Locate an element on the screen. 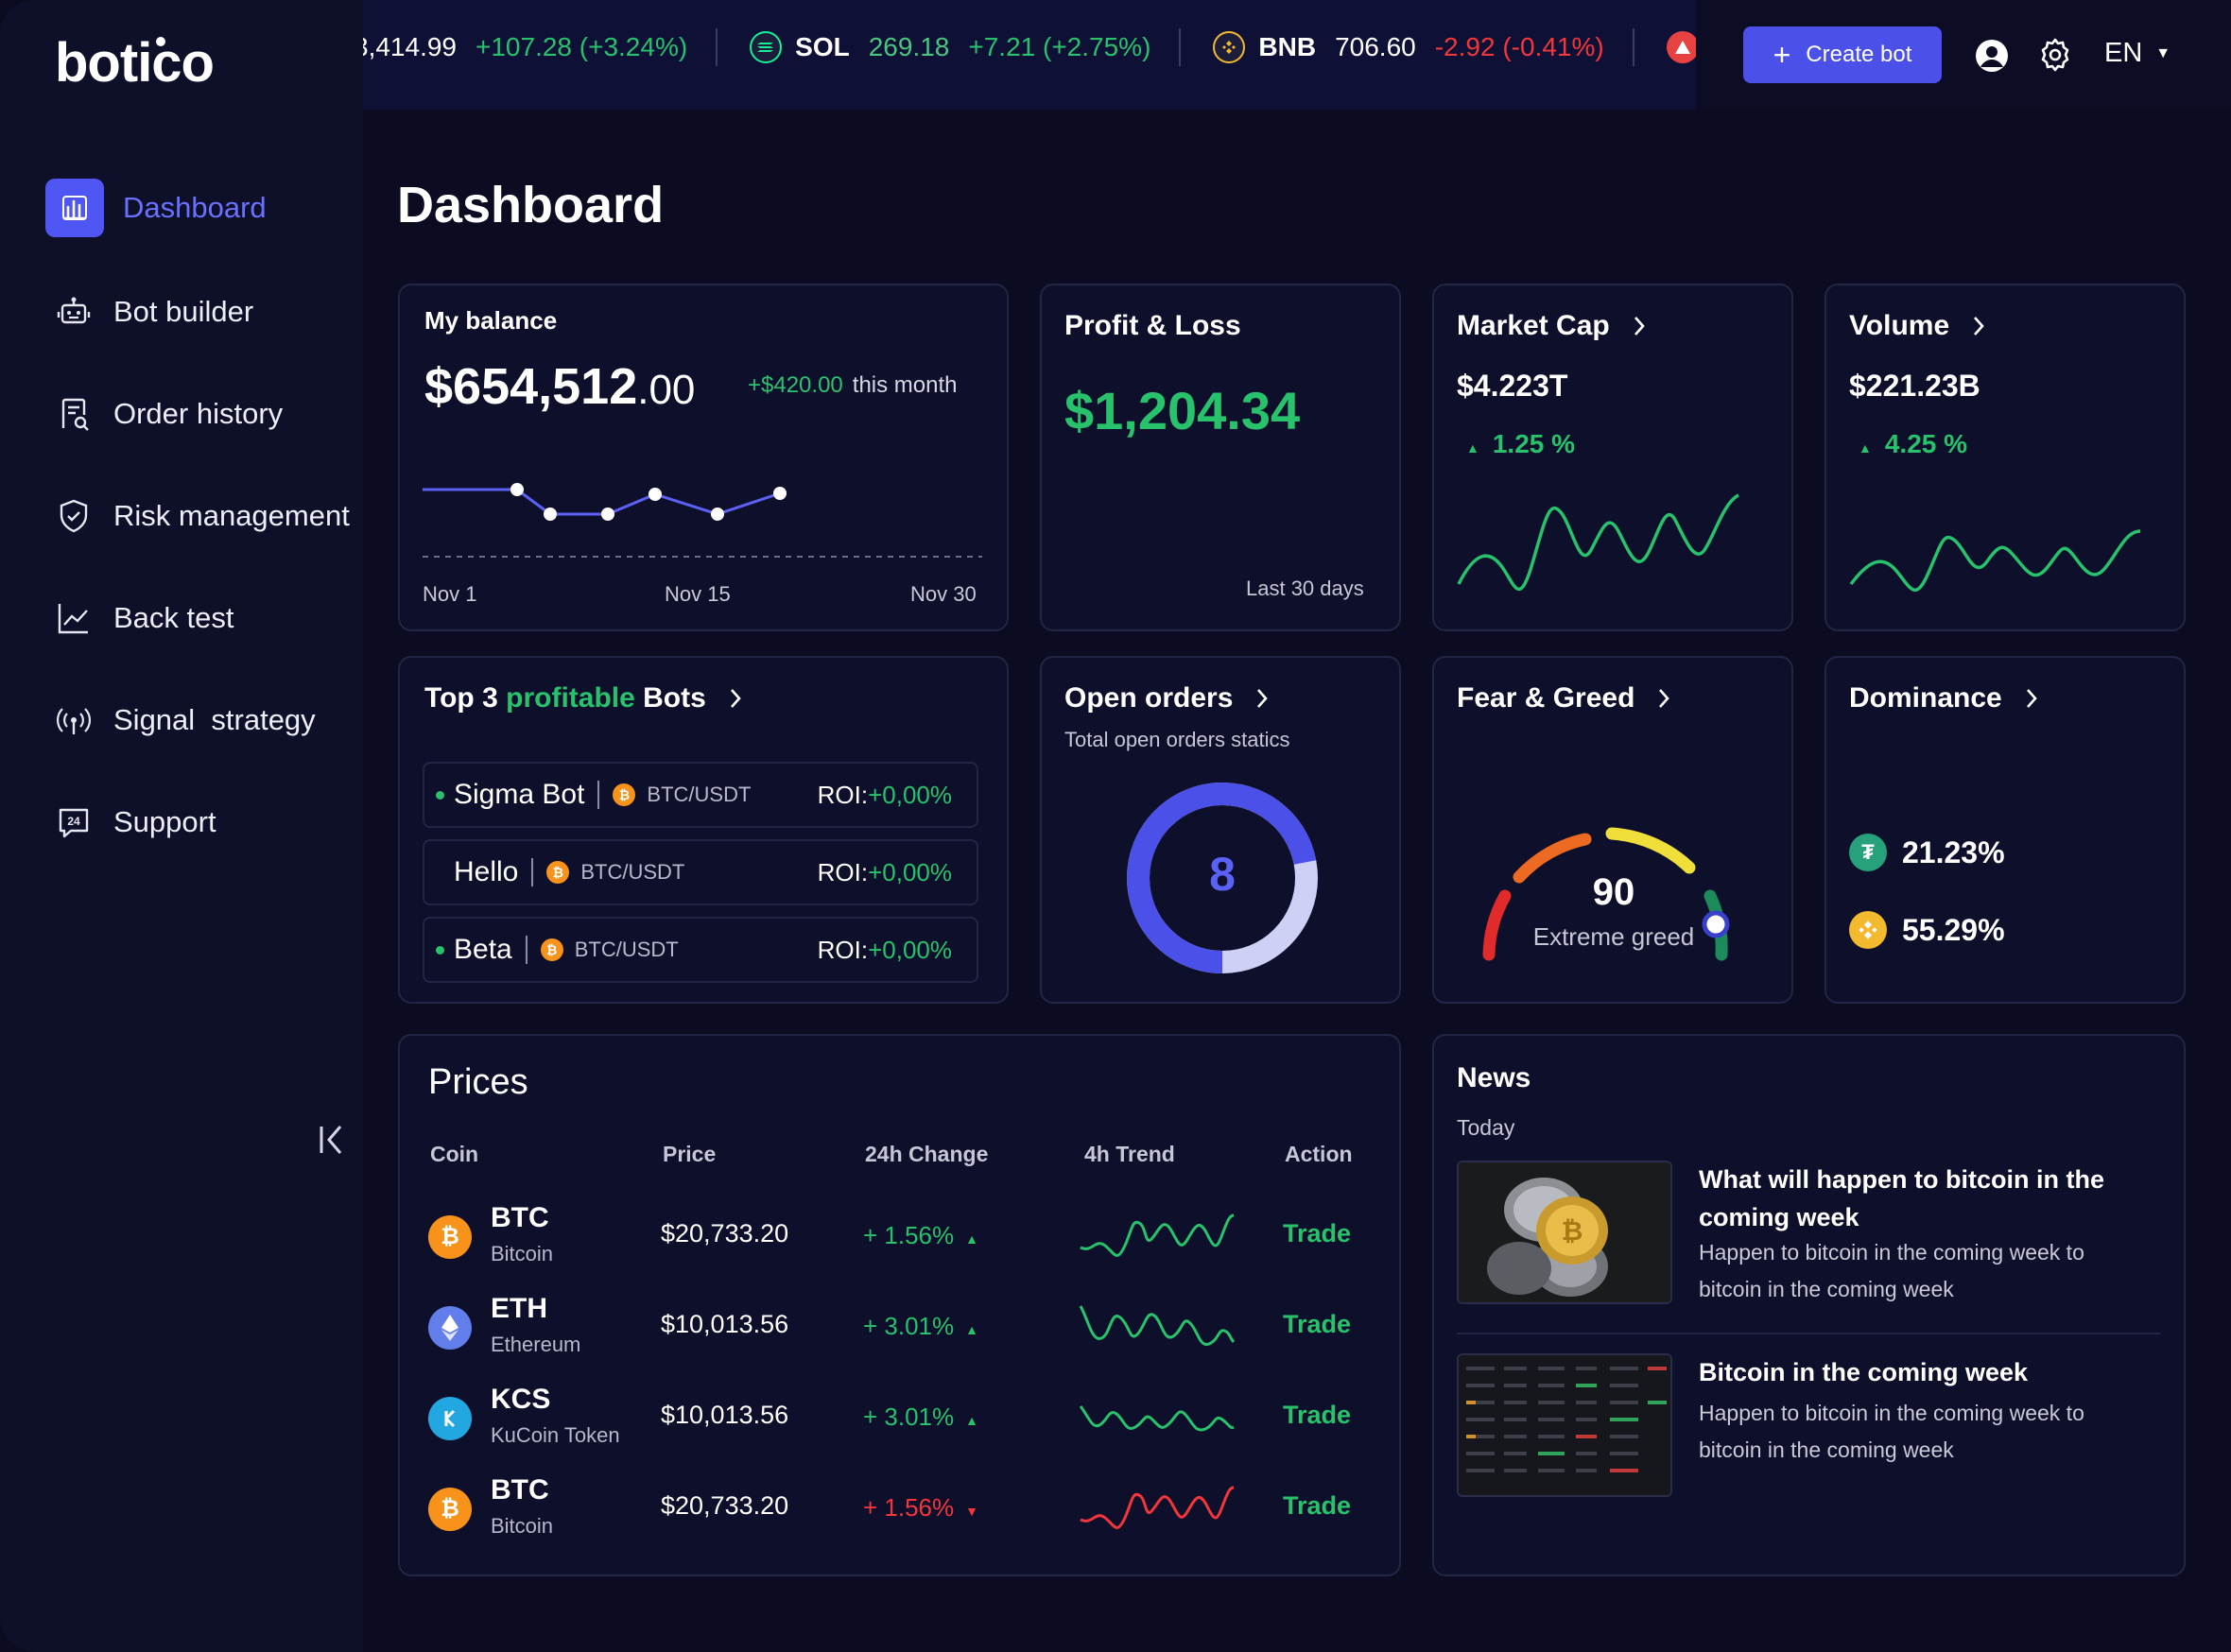 This screenshot has width=2231, height=1652. settings-gear-icon is located at coordinates (2055, 55).